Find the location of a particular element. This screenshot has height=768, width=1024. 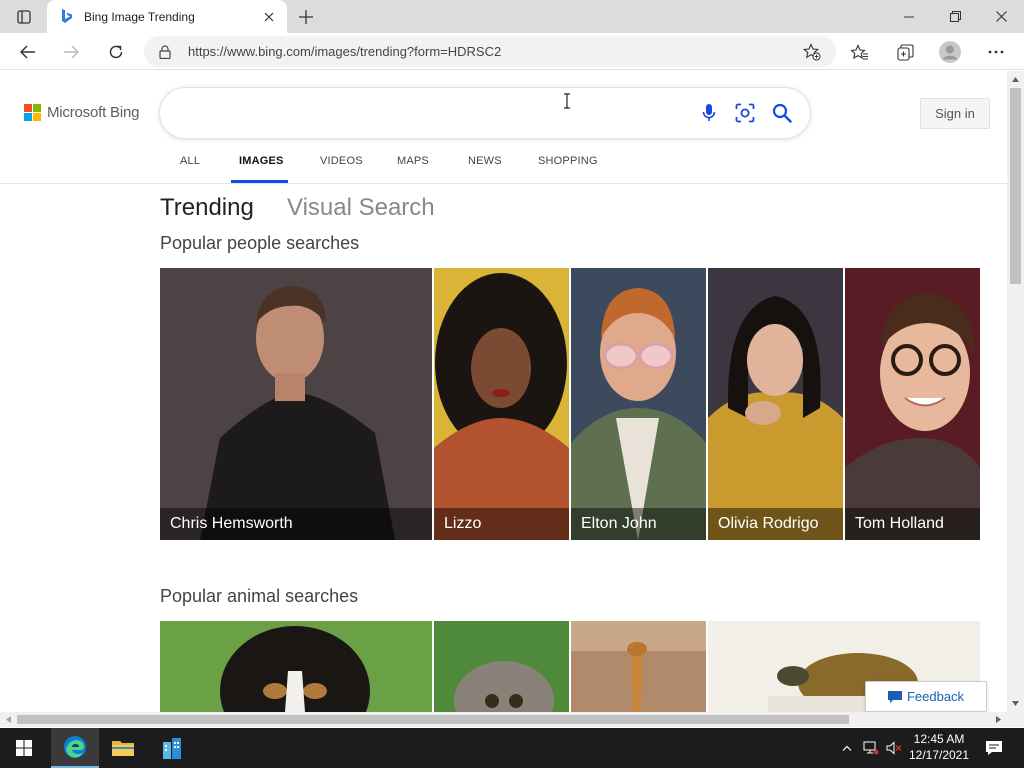

start-button is located at coordinates (24, 748).